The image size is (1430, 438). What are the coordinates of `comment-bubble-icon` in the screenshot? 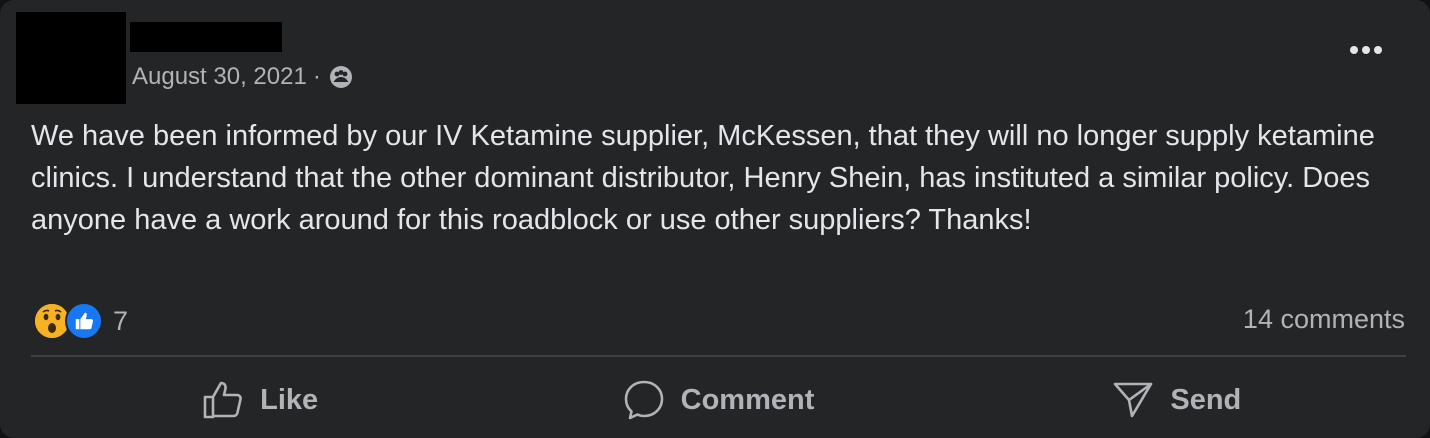 It's located at (643, 400).